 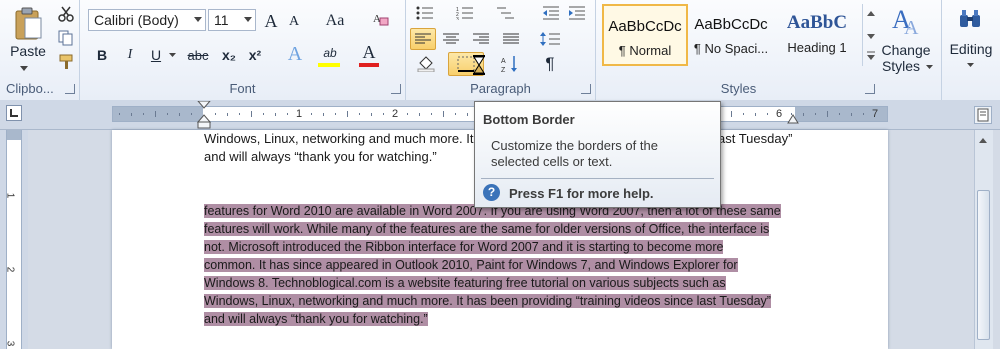 What do you see at coordinates (70, 89) in the screenshot?
I see `clipboard-launcher-icon` at bounding box center [70, 89].